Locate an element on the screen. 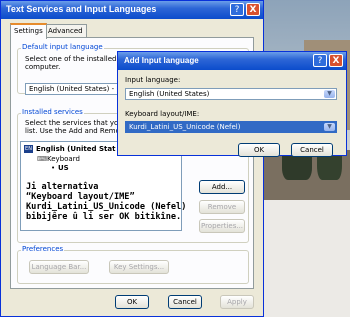 The image size is (350, 317). close-button: X is located at coordinates (253, 9).